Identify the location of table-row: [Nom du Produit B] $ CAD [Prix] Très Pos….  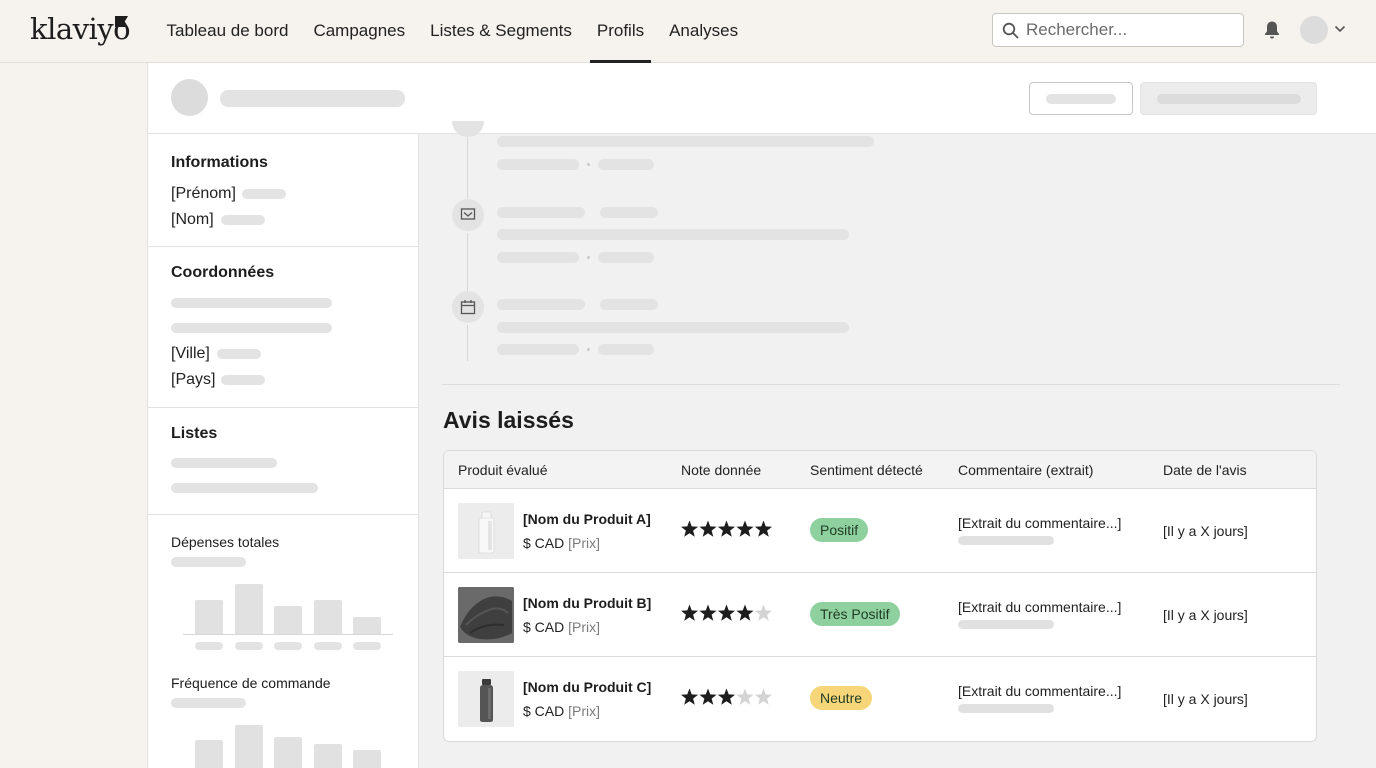
(880, 615).